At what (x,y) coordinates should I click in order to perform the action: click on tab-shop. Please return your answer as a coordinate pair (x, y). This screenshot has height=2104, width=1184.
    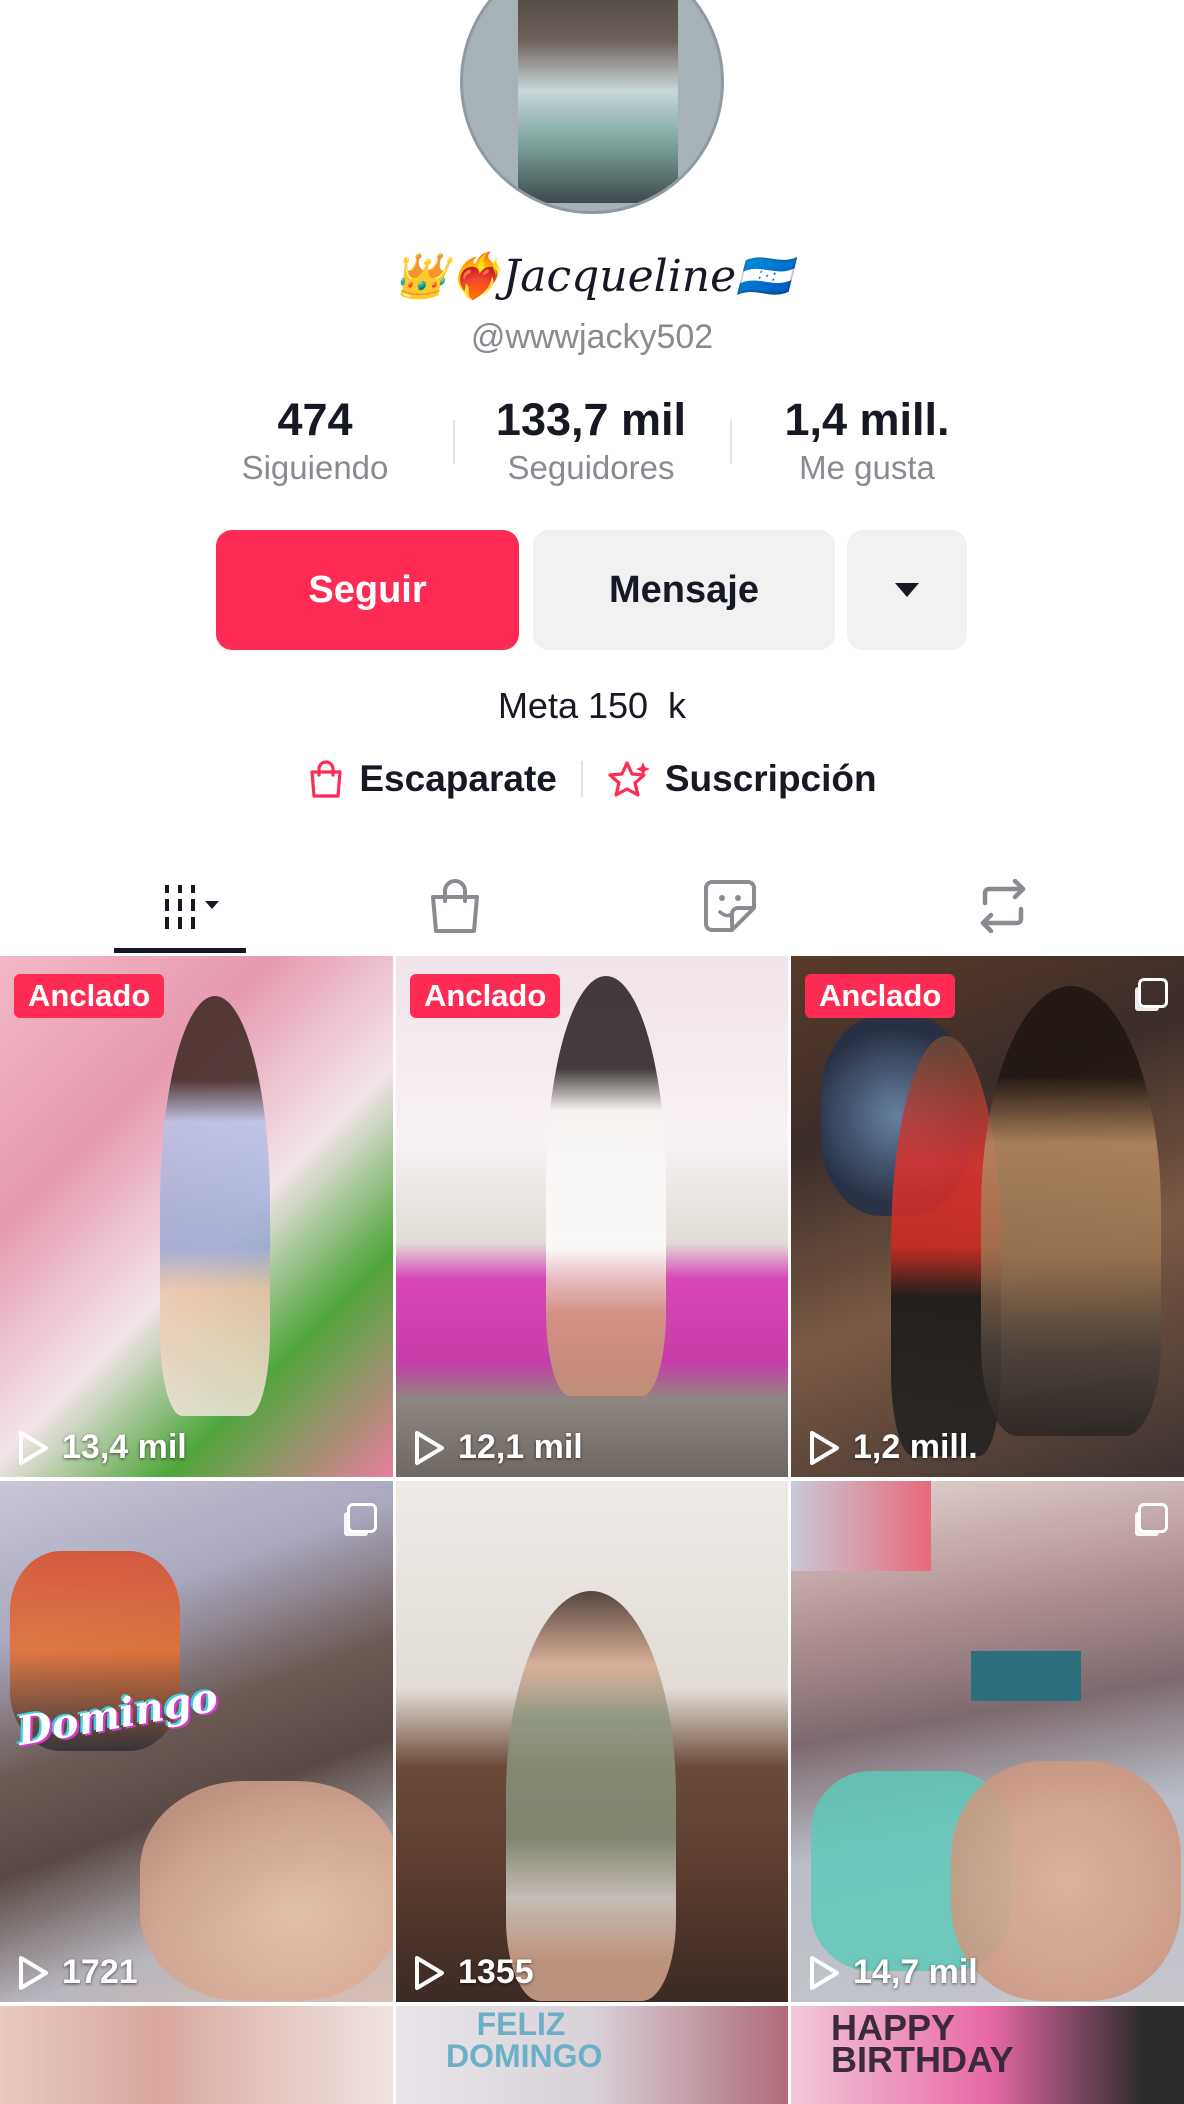
    Looking at the image, I should click on (455, 906).